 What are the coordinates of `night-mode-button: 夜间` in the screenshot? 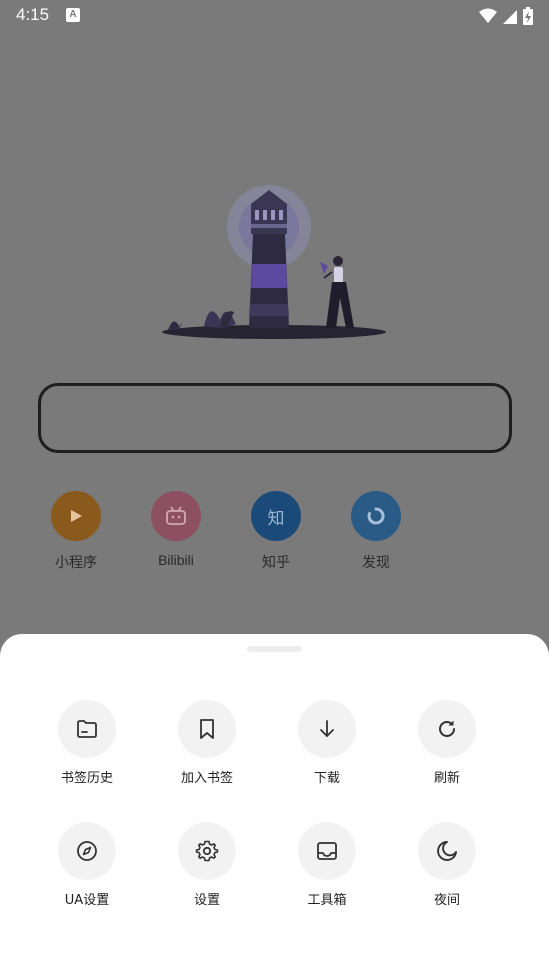 It's located at (447, 865).